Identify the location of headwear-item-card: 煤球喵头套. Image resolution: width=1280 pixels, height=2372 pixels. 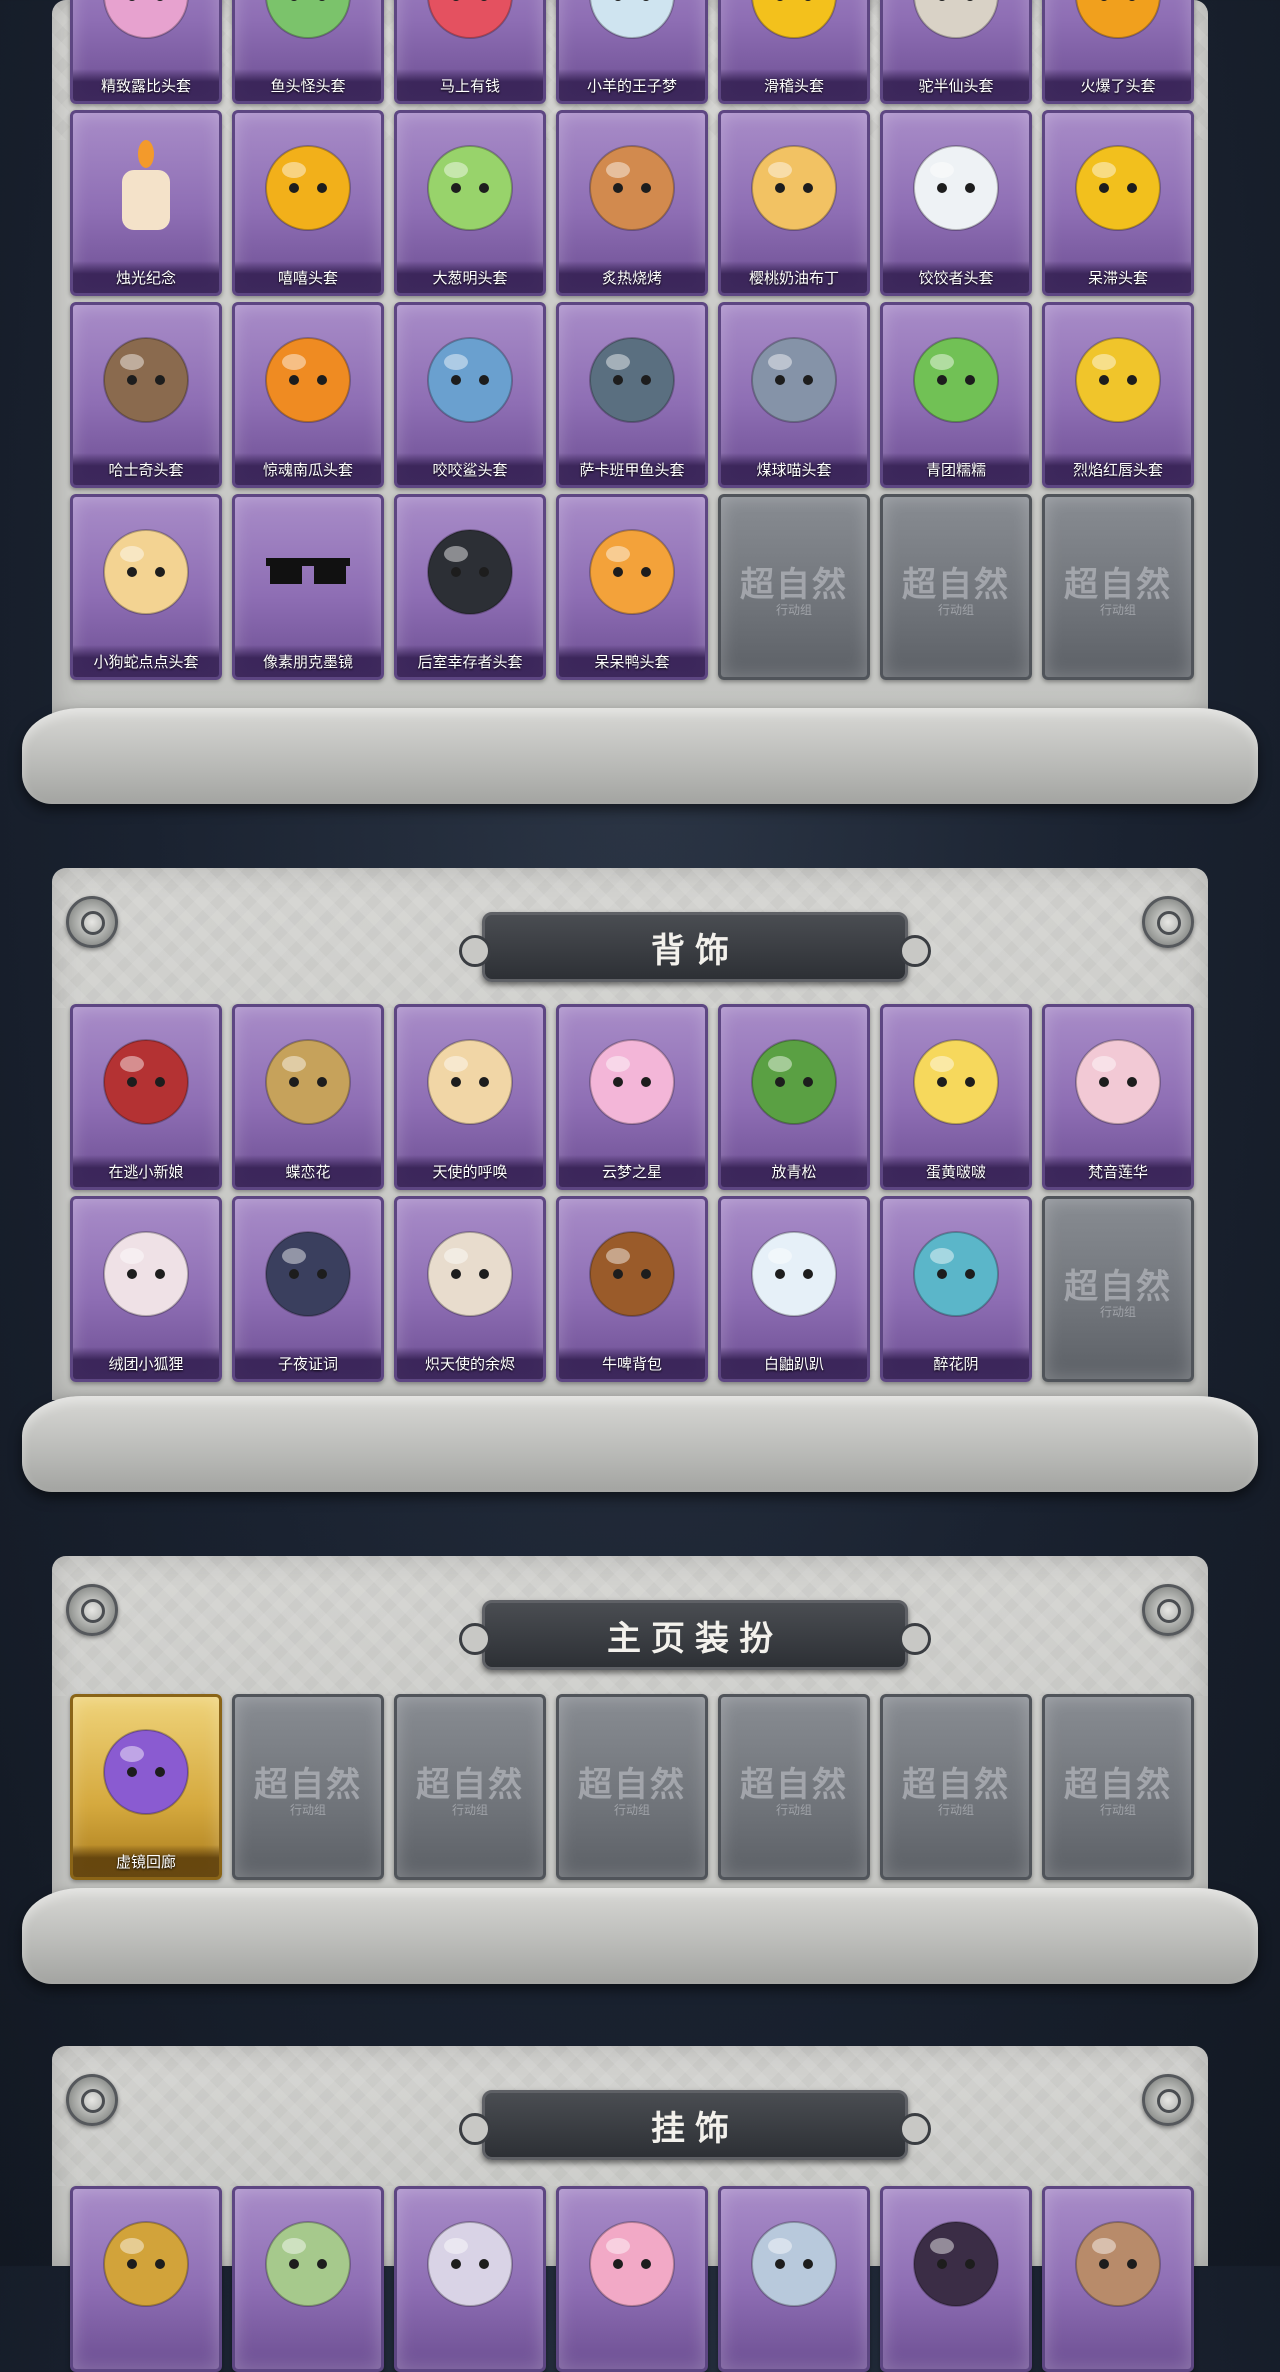
(794, 395).